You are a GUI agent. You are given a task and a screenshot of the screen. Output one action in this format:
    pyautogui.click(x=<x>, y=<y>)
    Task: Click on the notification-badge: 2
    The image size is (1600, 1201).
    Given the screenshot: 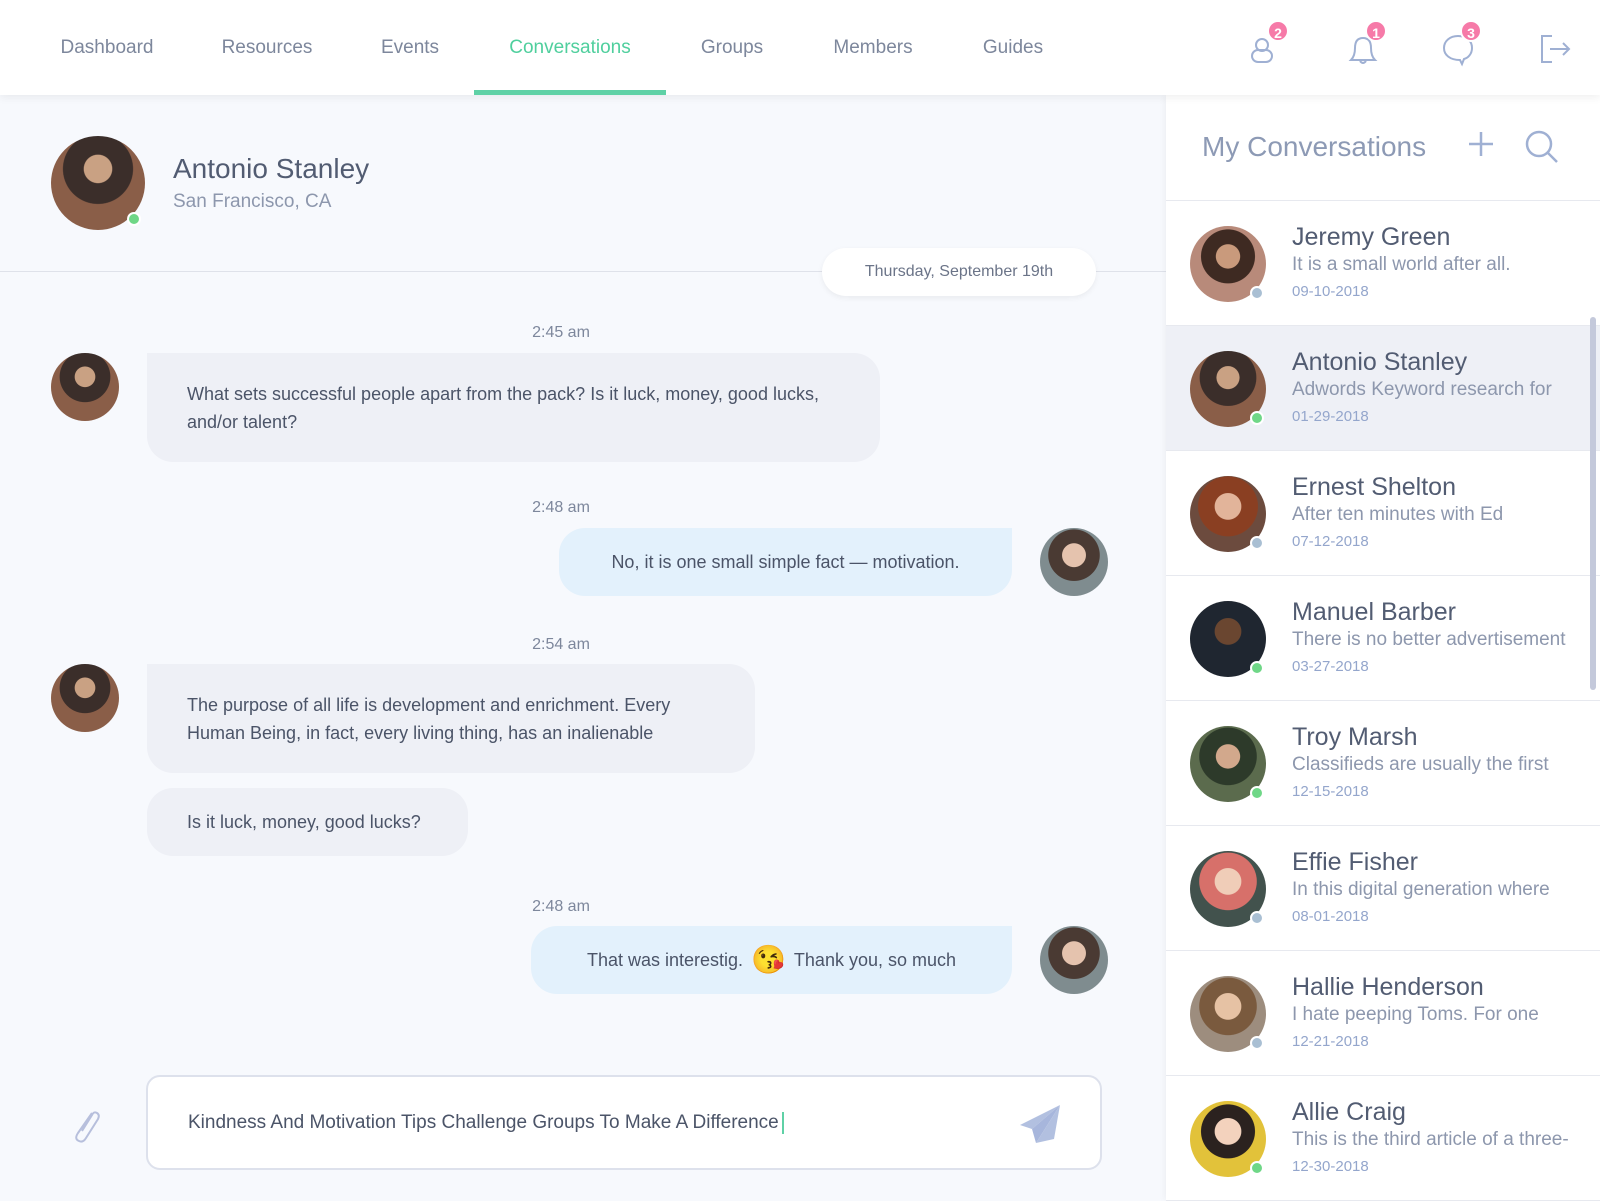 What is the action you would take?
    pyautogui.click(x=1278, y=31)
    